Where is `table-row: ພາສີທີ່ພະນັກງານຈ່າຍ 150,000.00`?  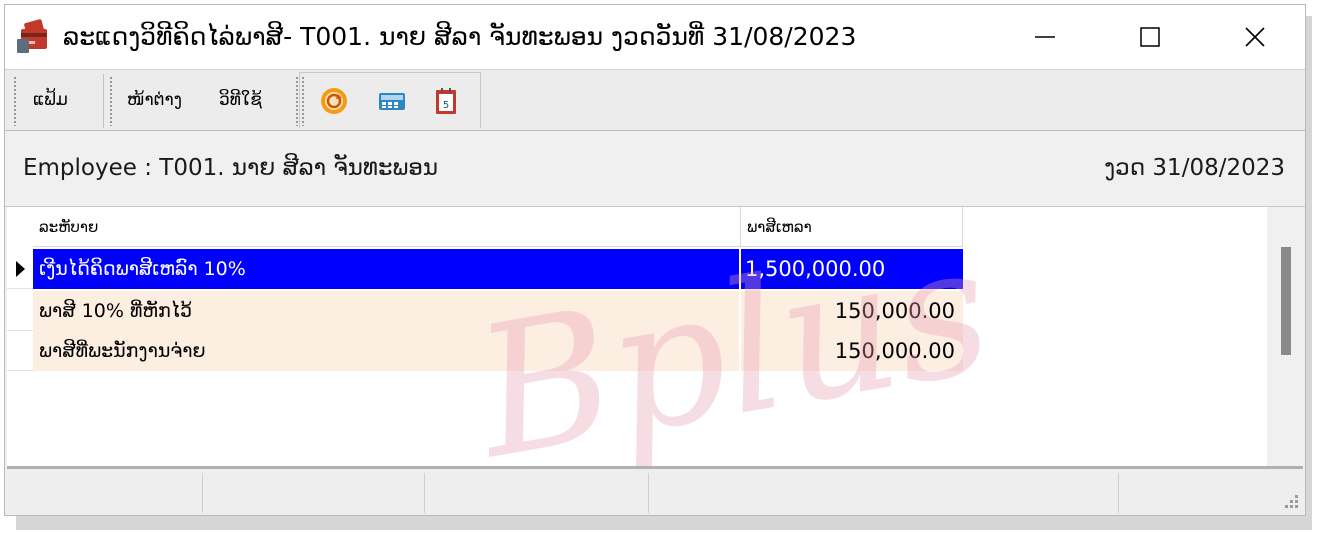 table-row: ພາສີທີ່ພະນັກງານຈ່າຍ 150,000.00 is located at coordinates (485, 351).